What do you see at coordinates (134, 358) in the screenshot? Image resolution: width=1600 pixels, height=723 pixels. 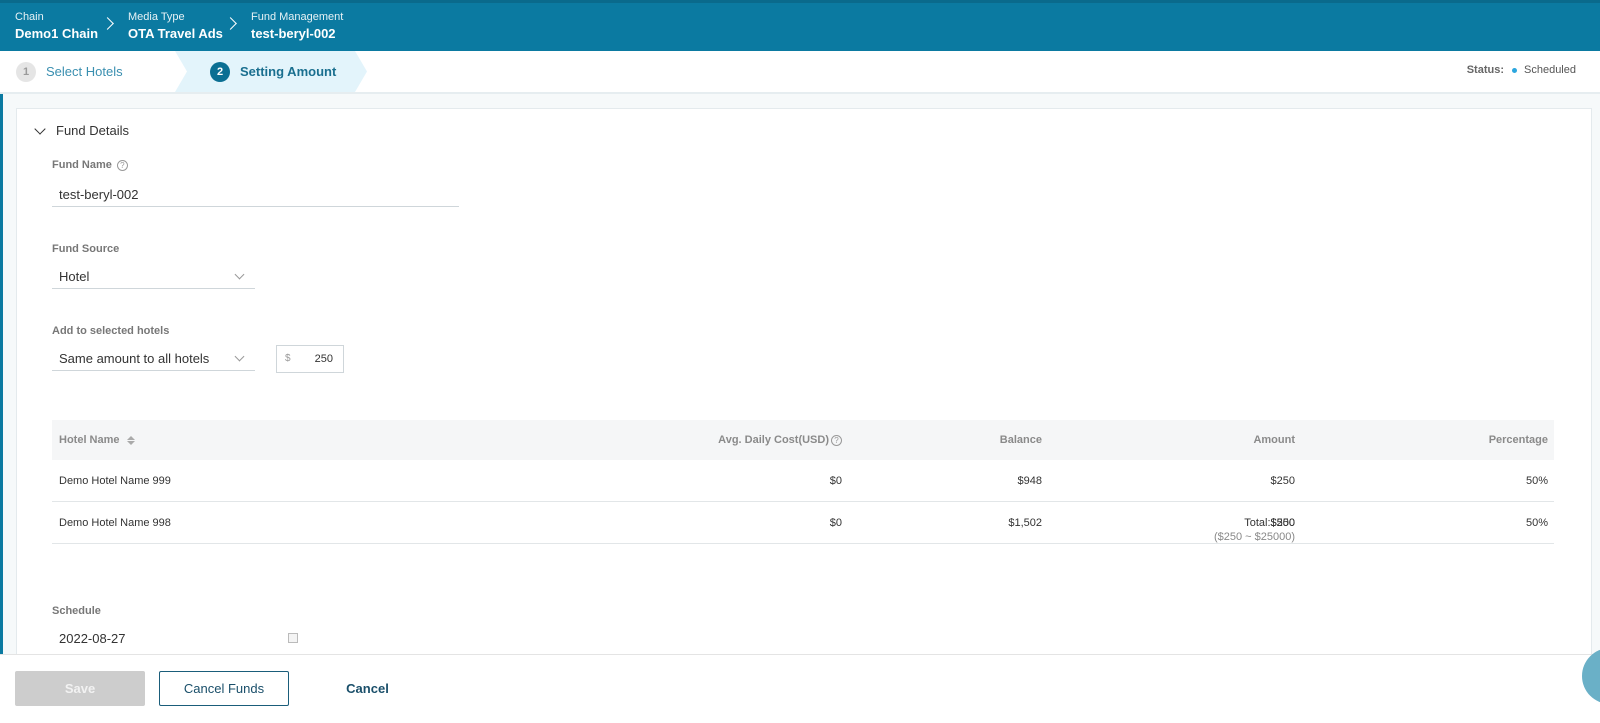 I see `select-value: Same amount to all hotels` at bounding box center [134, 358].